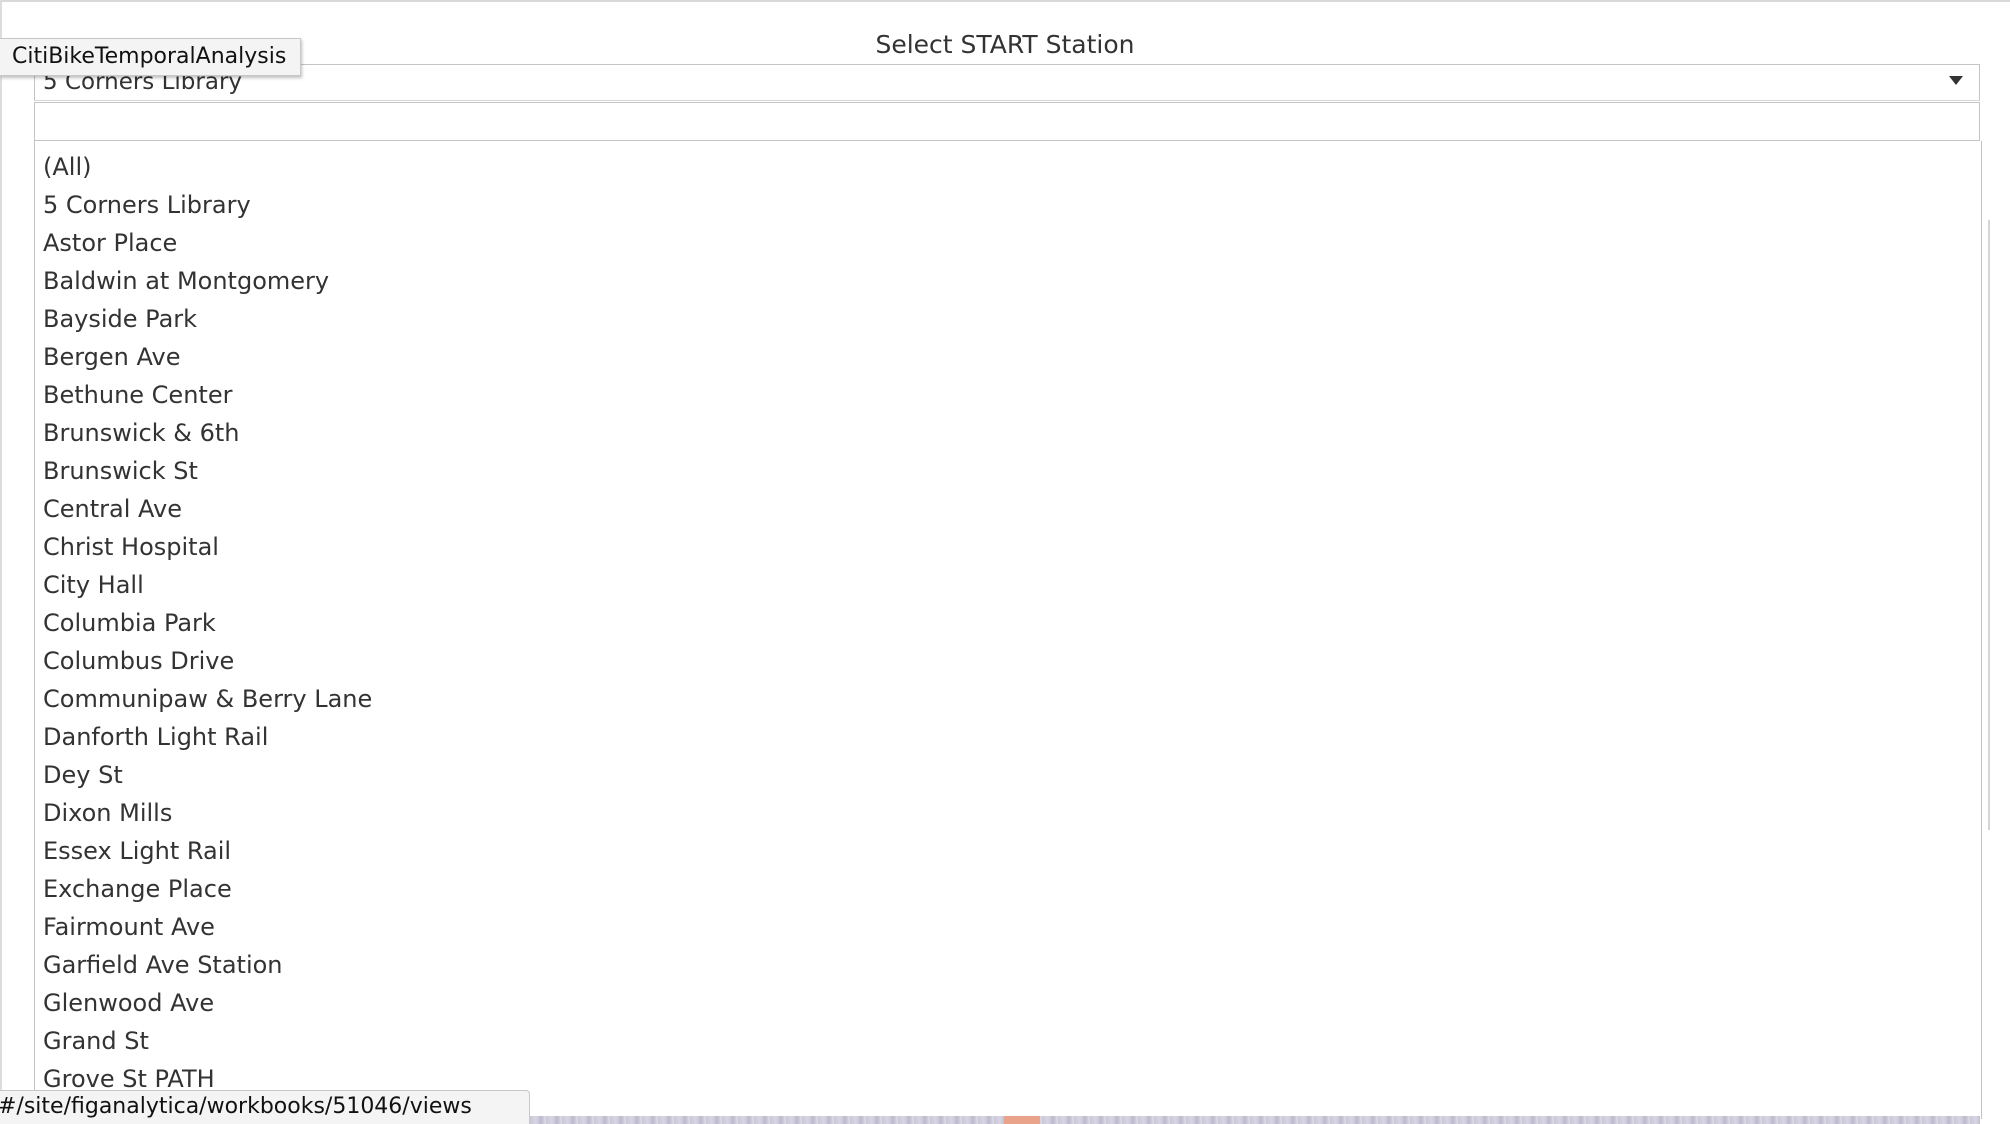 This screenshot has width=2010, height=1124. What do you see at coordinates (1008, 471) in the screenshot?
I see `list-item: Brunswick St` at bounding box center [1008, 471].